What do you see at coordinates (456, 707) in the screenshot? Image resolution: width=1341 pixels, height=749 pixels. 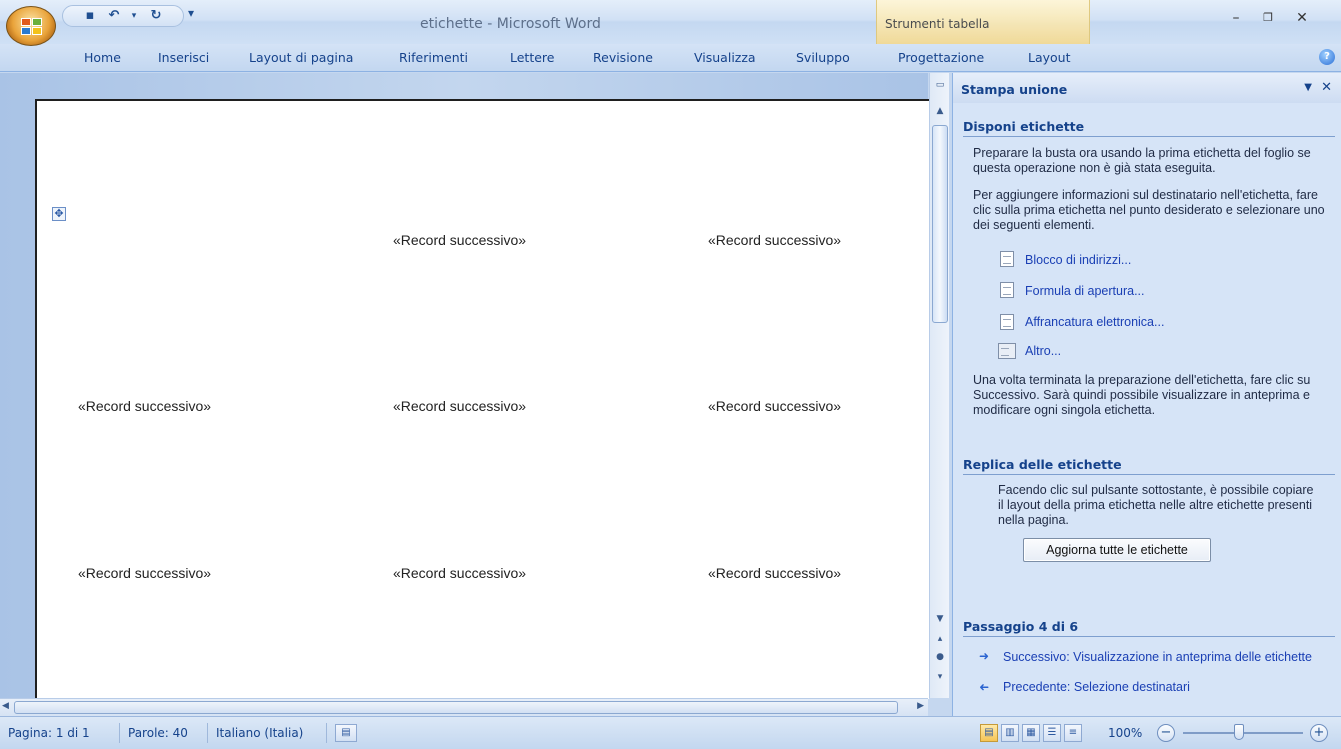 I see `horizontal-scroll-thumb` at bounding box center [456, 707].